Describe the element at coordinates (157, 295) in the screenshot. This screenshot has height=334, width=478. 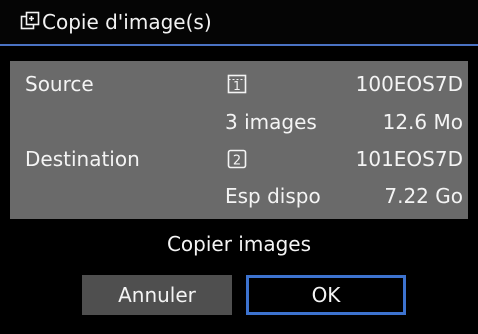
I see `cancel-button: Annuler` at that location.